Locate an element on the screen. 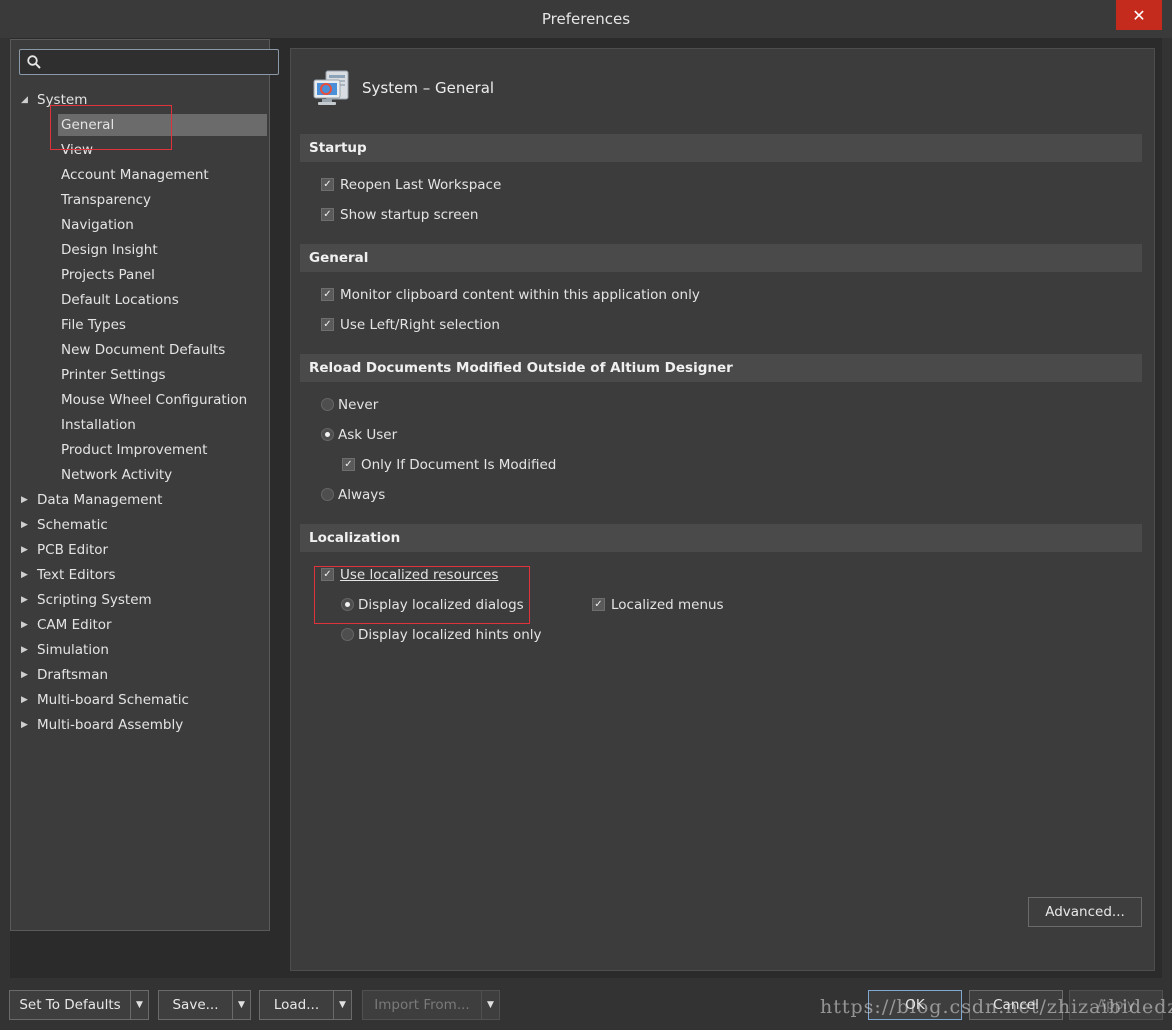 The image size is (1172, 1030). tree-item-pcb-editor: ▶ PCB Editor is located at coordinates (138, 550).